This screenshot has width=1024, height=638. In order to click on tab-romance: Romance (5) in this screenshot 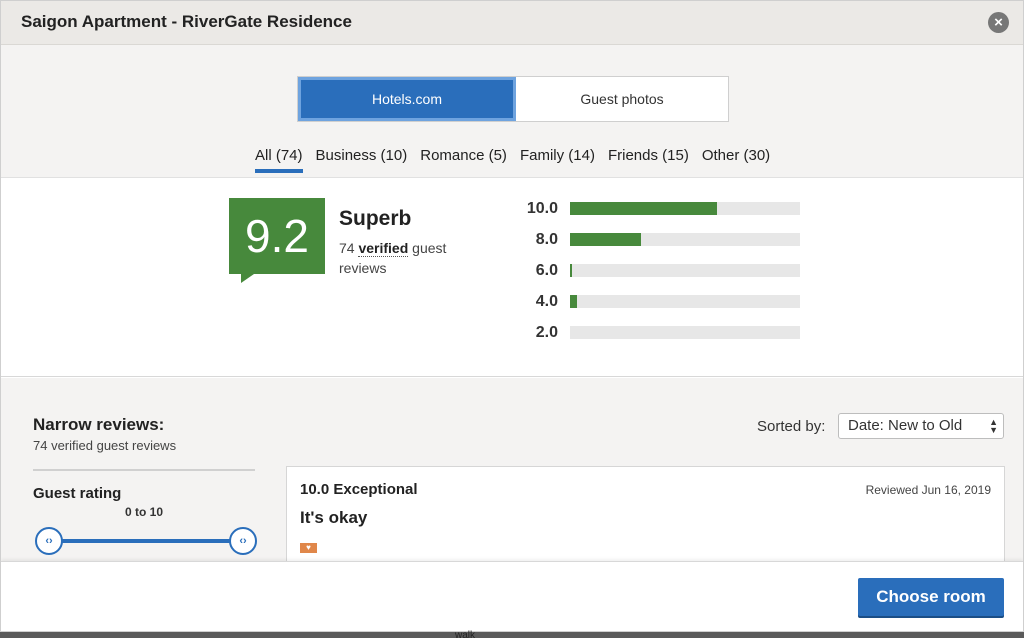, I will do `click(463, 160)`.